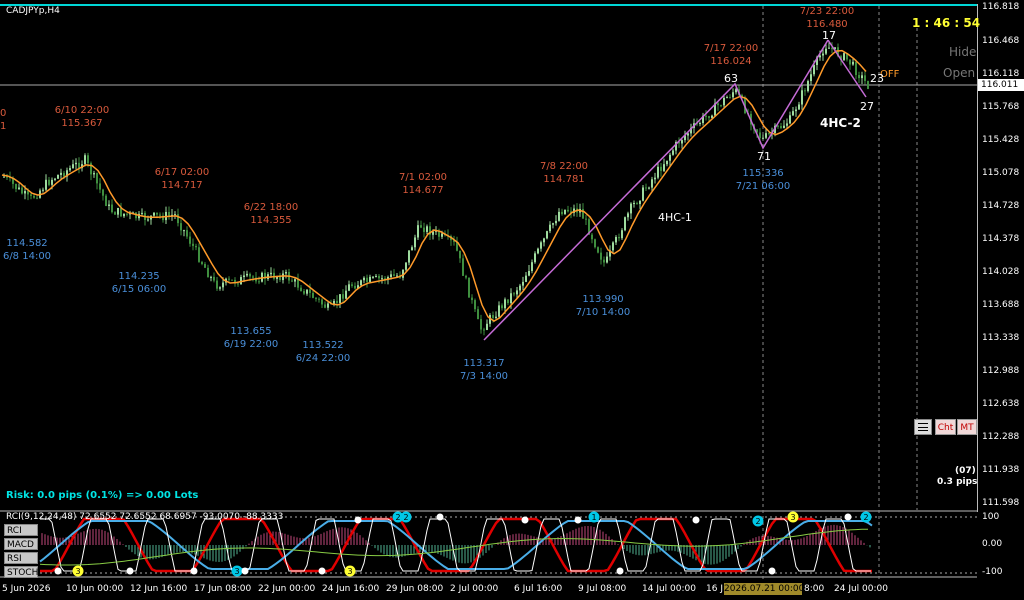 This screenshot has height=600, width=1024. I want to click on time-tick-label: 6 Jul 16:00, so click(538, 589).